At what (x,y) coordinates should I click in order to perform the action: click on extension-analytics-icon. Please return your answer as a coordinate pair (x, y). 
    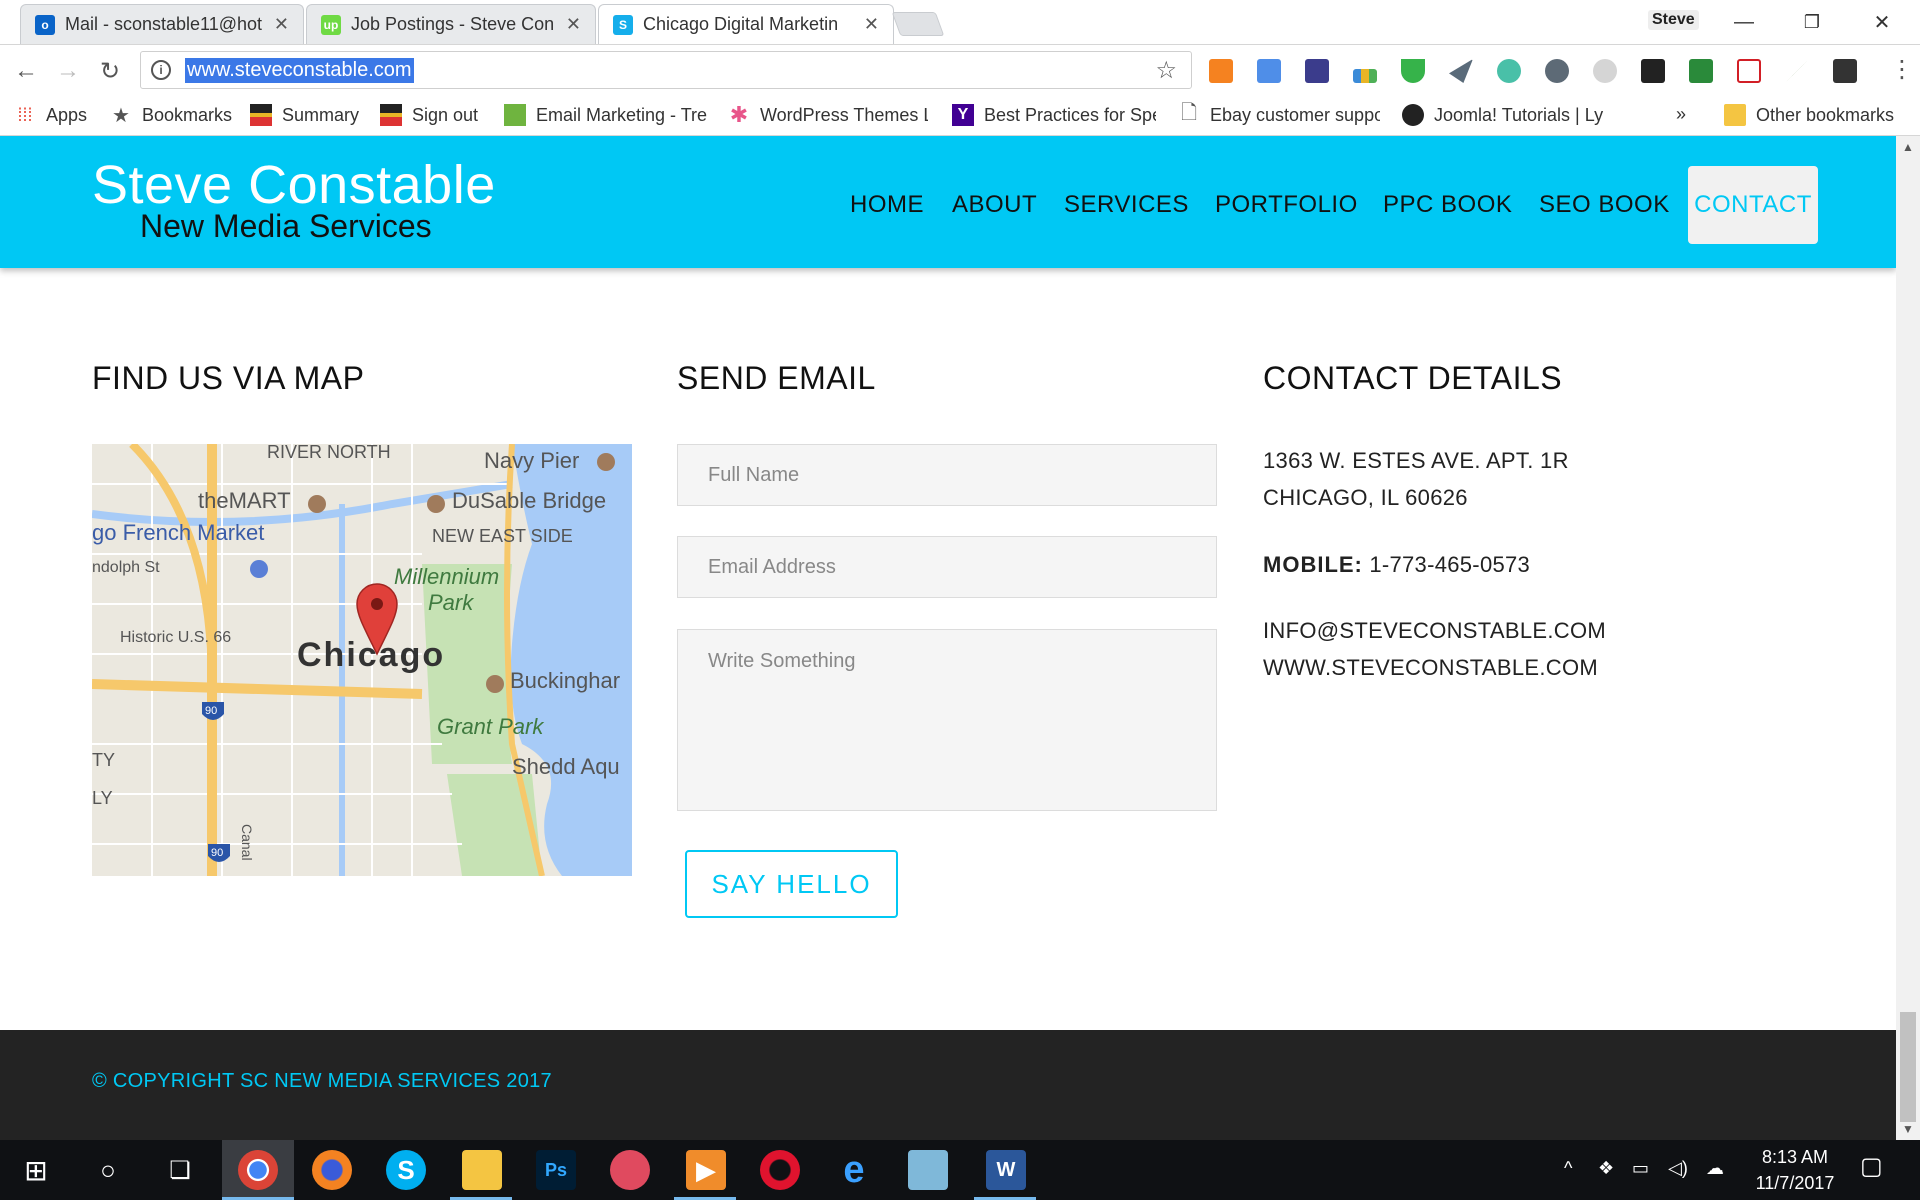
    Looking at the image, I should click on (1221, 71).